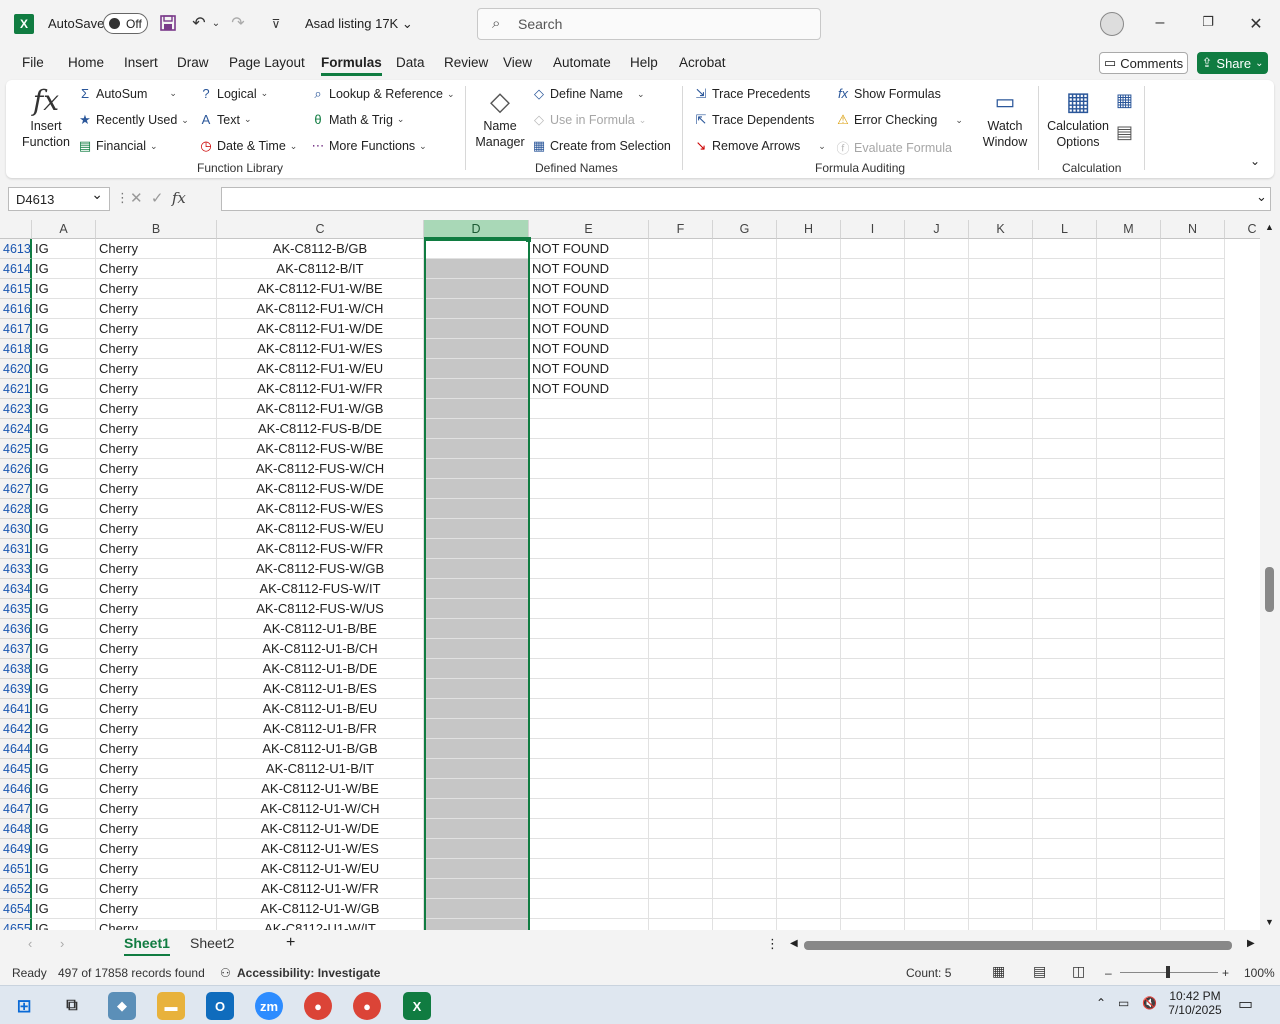 This screenshot has height=1024, width=1280. Describe the element at coordinates (16, 869) in the screenshot. I see `row-header: 4651` at that location.